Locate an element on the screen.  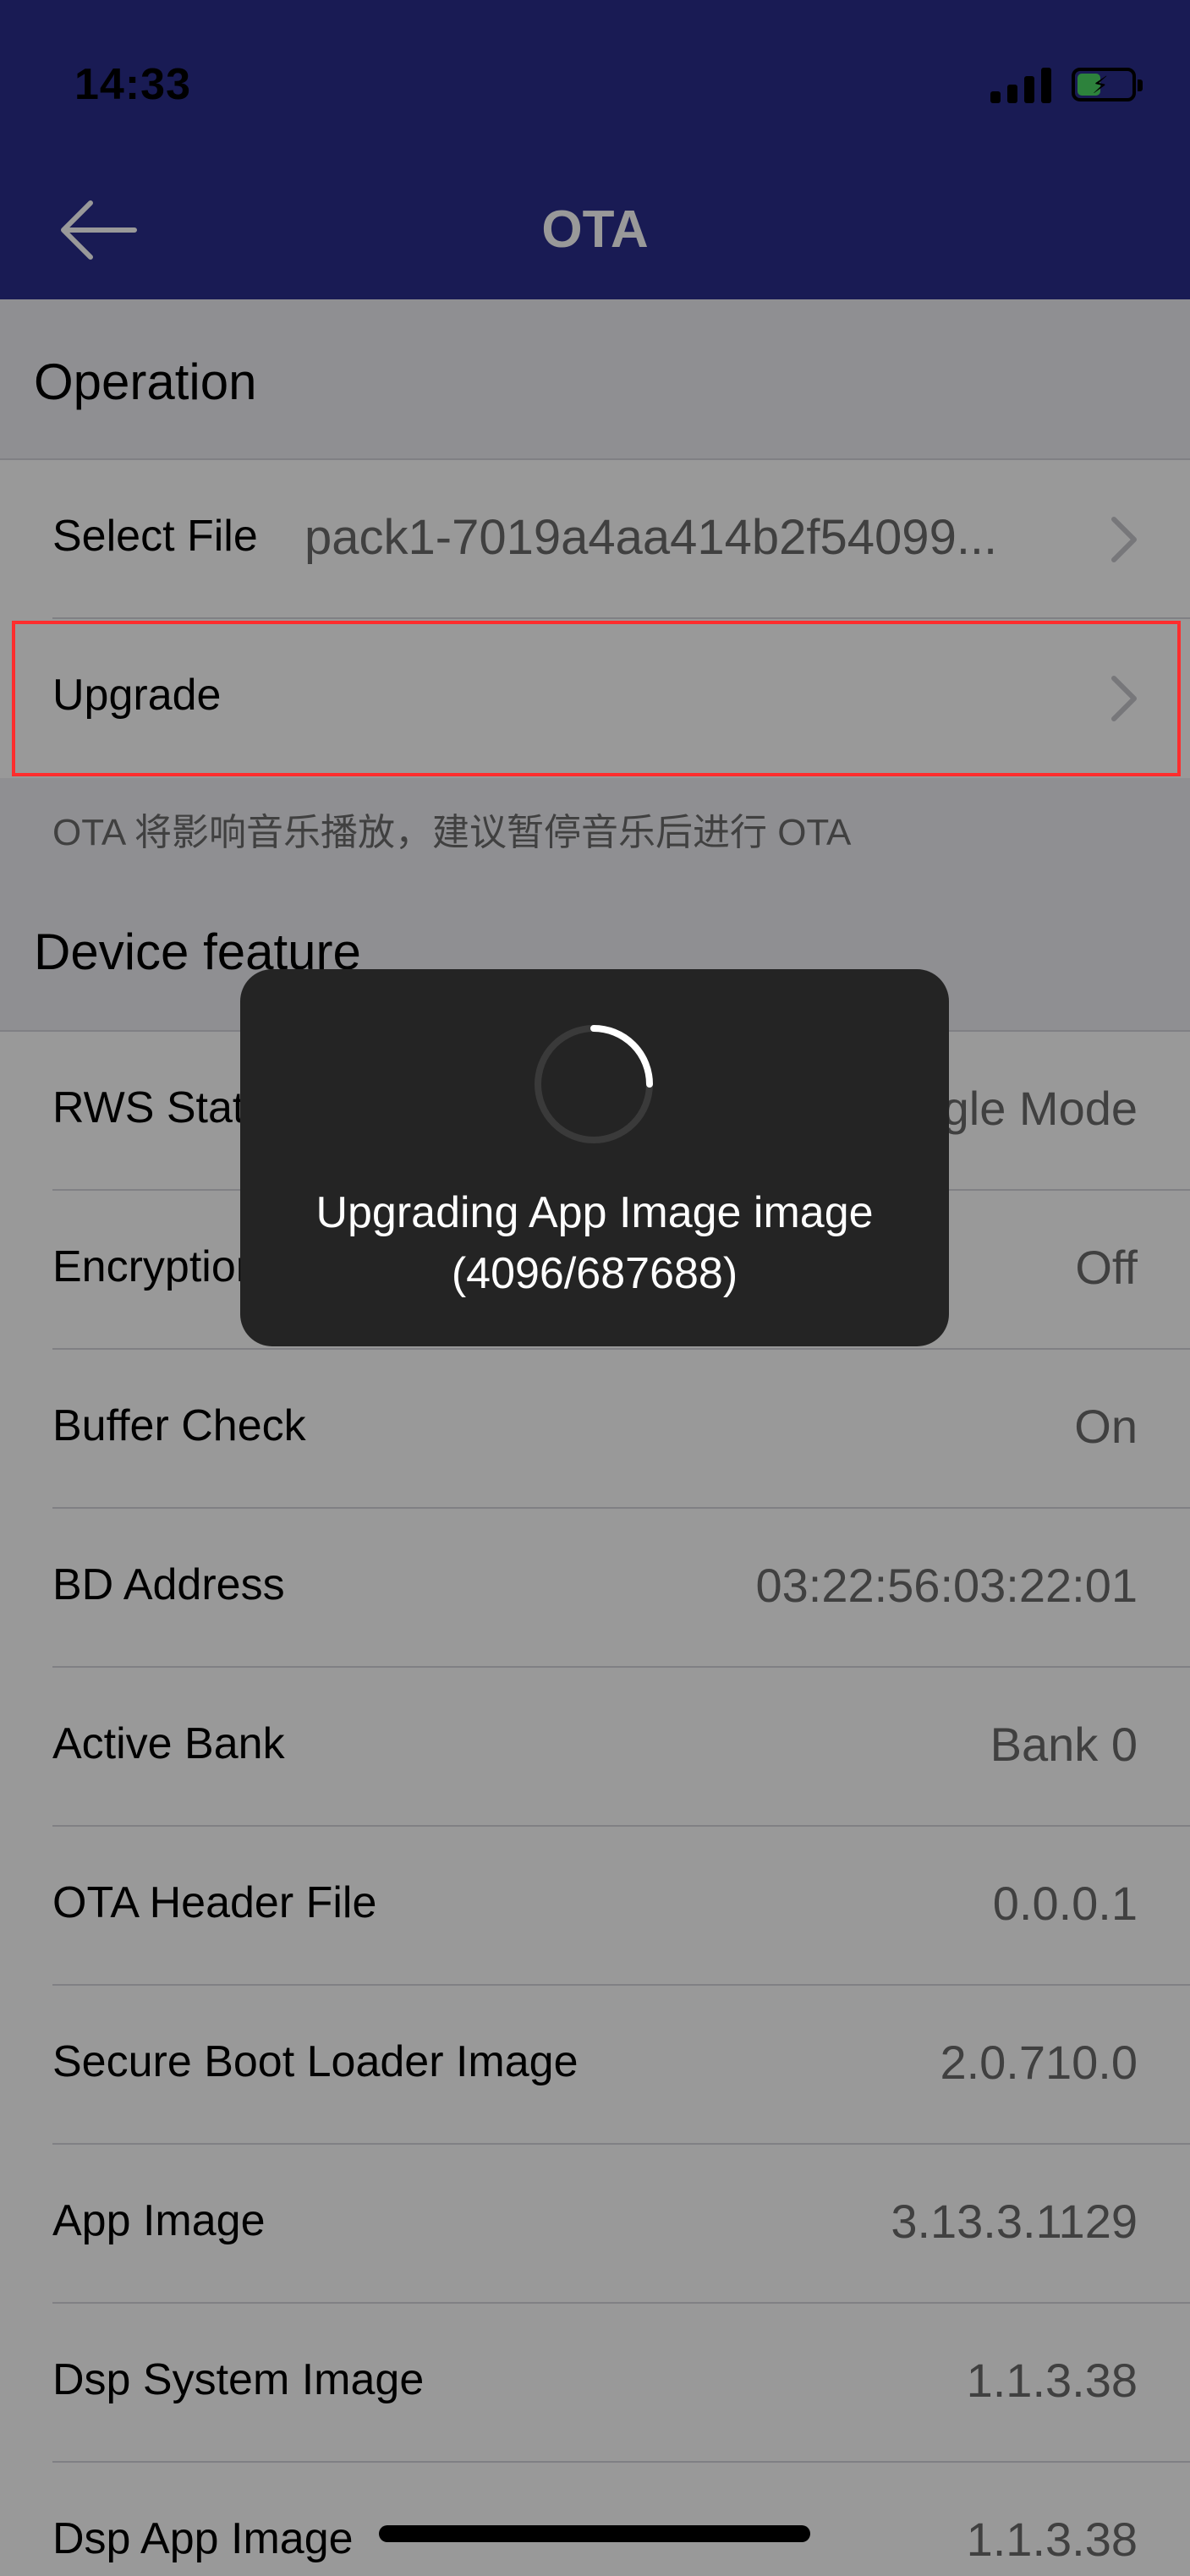
loading-spinner-icon is located at coordinates (594, 1084).